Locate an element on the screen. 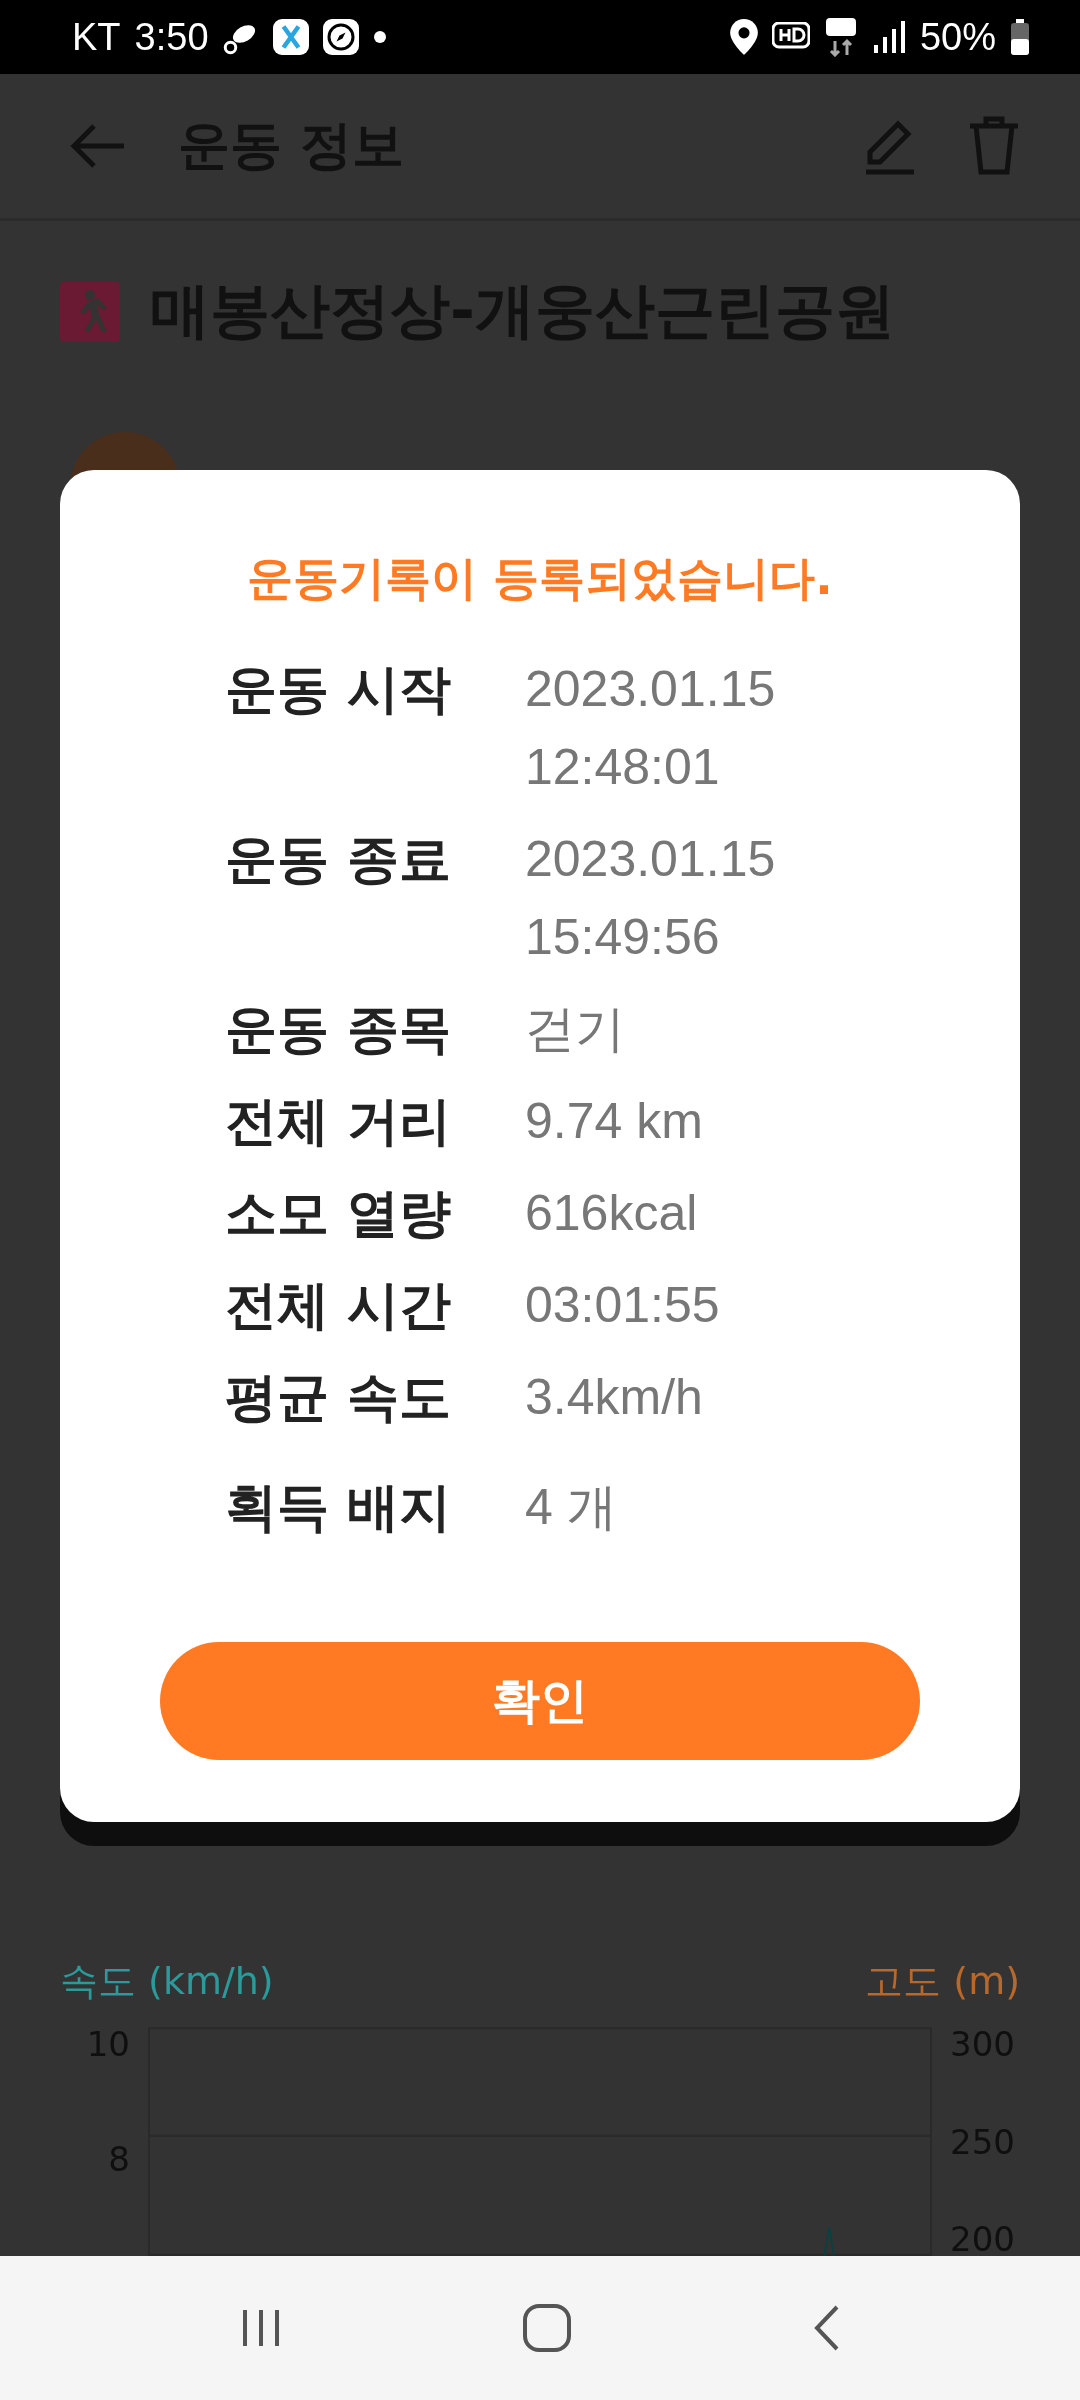 Image resolution: width=1080 pixels, height=2400 pixels. carrier: KT is located at coordinates (96, 37).